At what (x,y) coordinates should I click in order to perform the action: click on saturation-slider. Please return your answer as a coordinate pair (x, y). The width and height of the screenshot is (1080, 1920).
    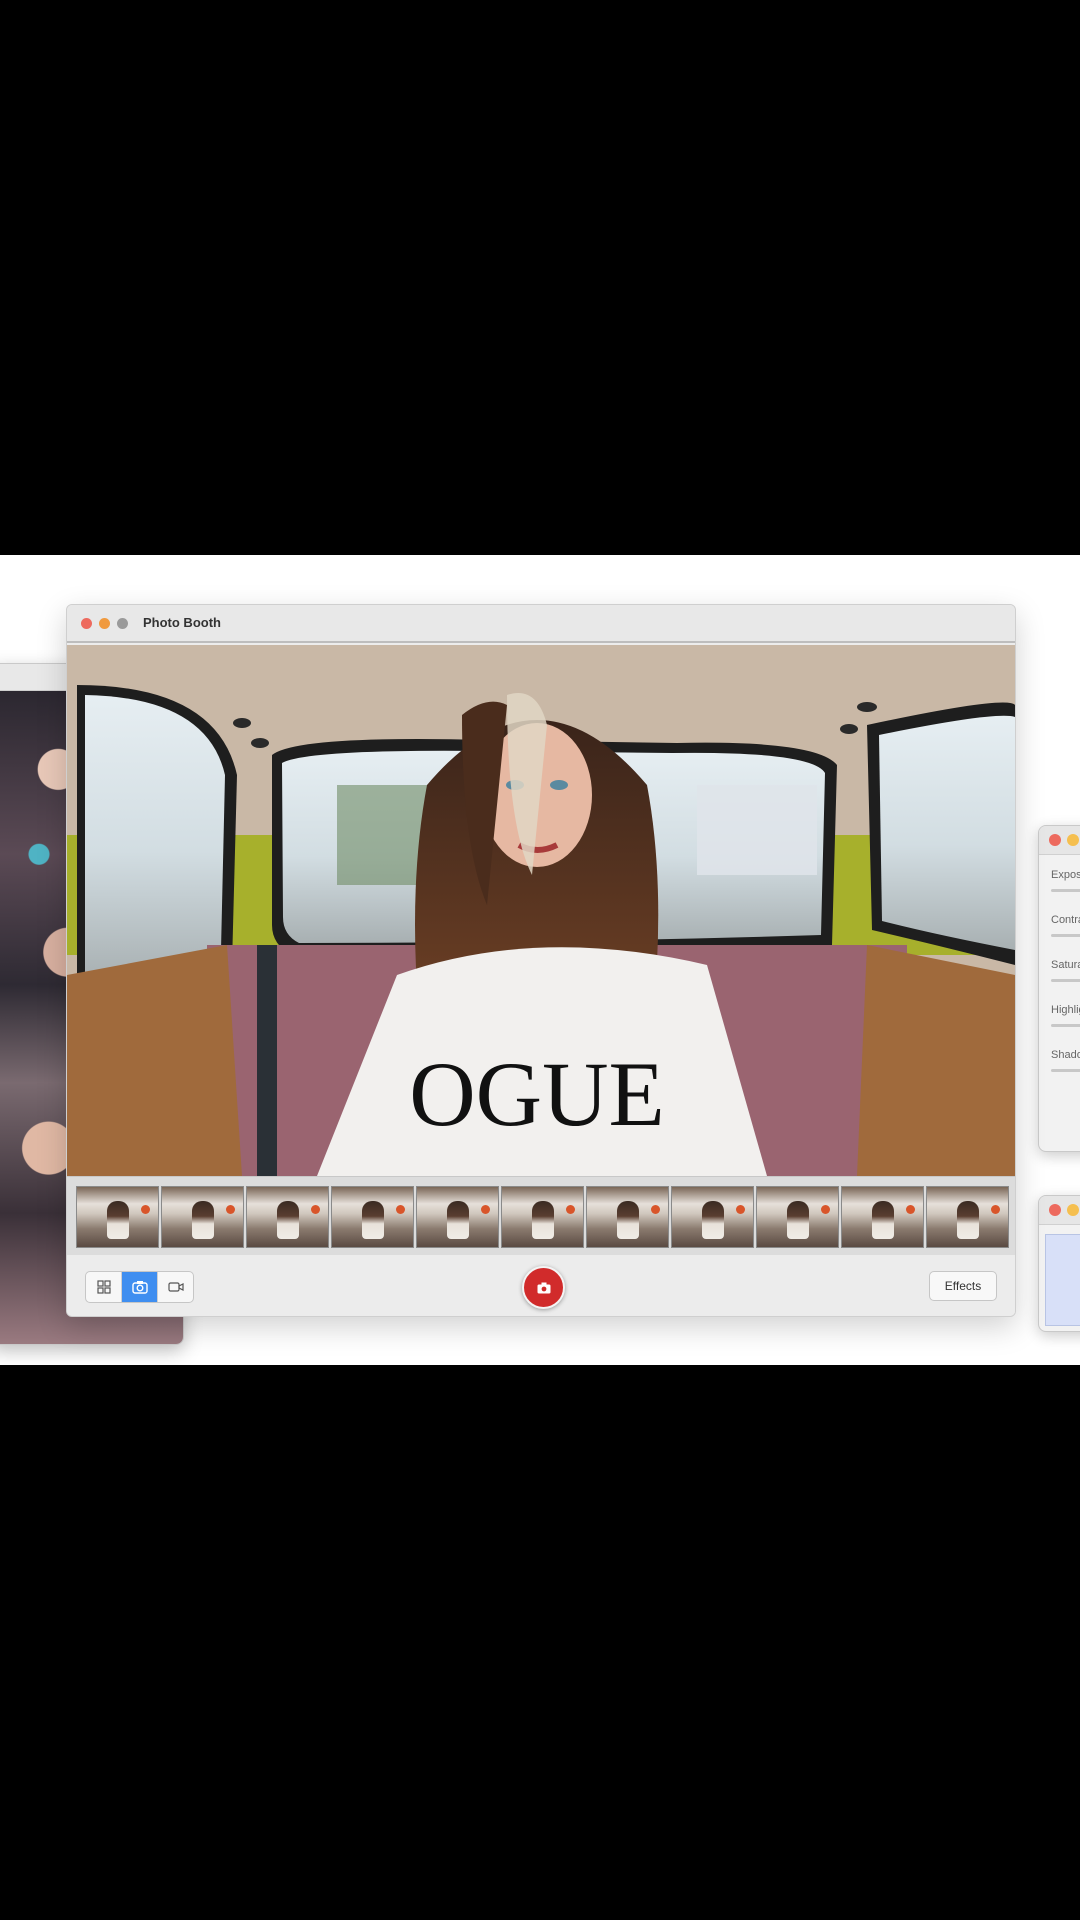
    Looking at the image, I should click on (1065, 980).